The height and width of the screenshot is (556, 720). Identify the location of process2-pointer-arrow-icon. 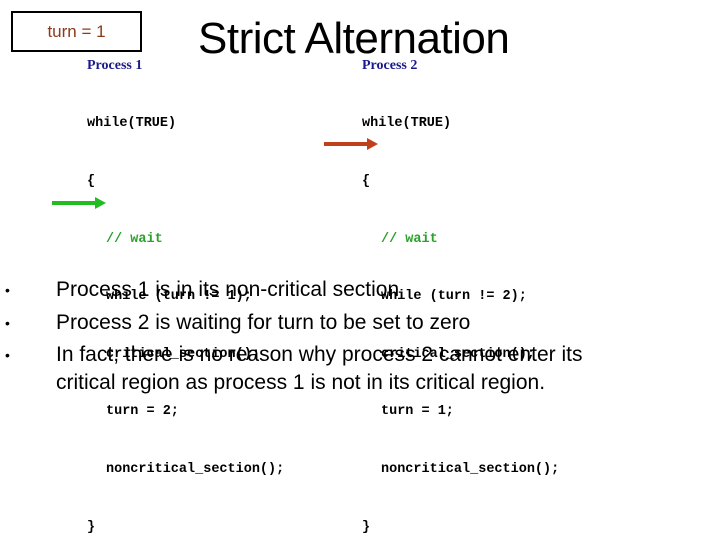
(351, 144).